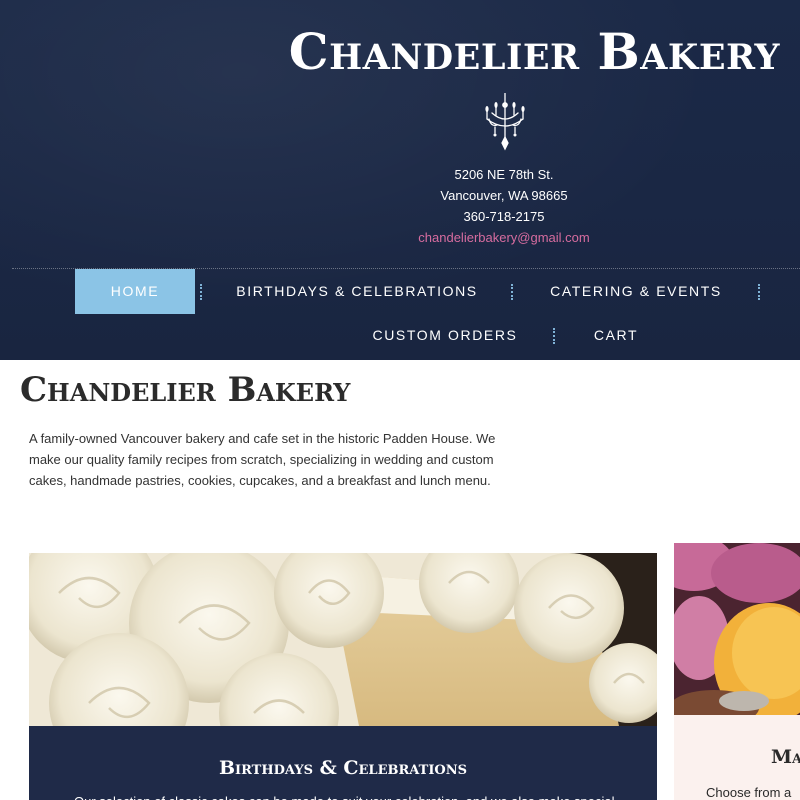 The height and width of the screenshot is (800, 800). What do you see at coordinates (737, 629) in the screenshot?
I see `macarons-photo` at bounding box center [737, 629].